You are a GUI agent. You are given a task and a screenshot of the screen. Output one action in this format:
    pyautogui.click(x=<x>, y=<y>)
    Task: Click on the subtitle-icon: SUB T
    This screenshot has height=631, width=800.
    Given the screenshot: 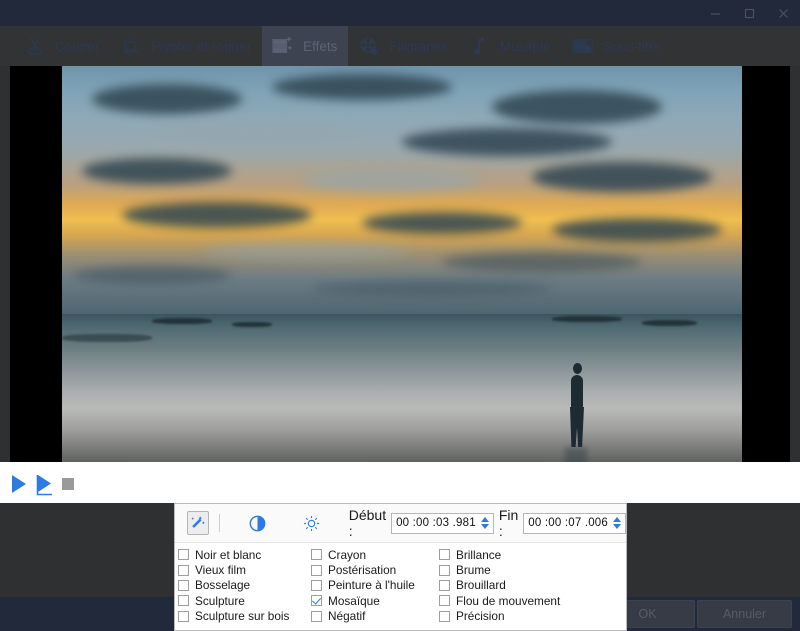 What is the action you would take?
    pyautogui.click(x=583, y=46)
    